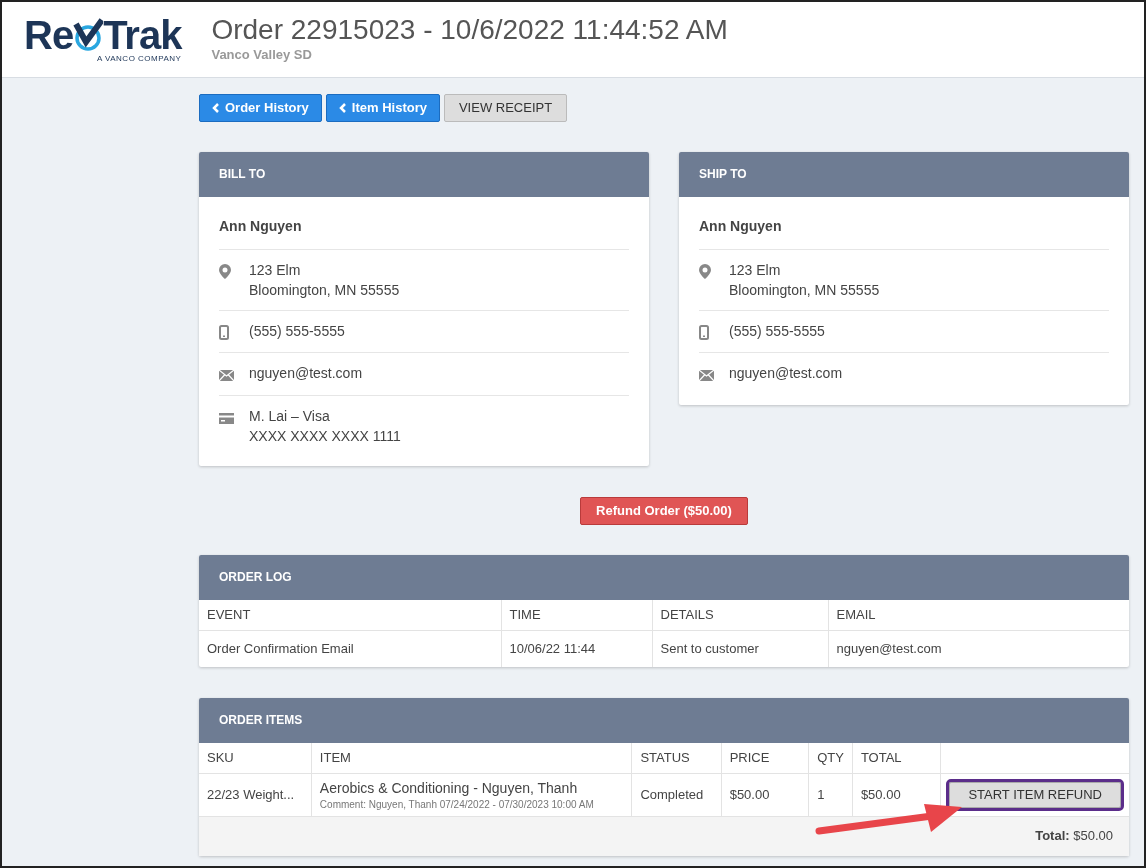 Image resolution: width=1146 pixels, height=868 pixels. Describe the element at coordinates (576, 615) in the screenshot. I see `column-header: TIME` at that location.